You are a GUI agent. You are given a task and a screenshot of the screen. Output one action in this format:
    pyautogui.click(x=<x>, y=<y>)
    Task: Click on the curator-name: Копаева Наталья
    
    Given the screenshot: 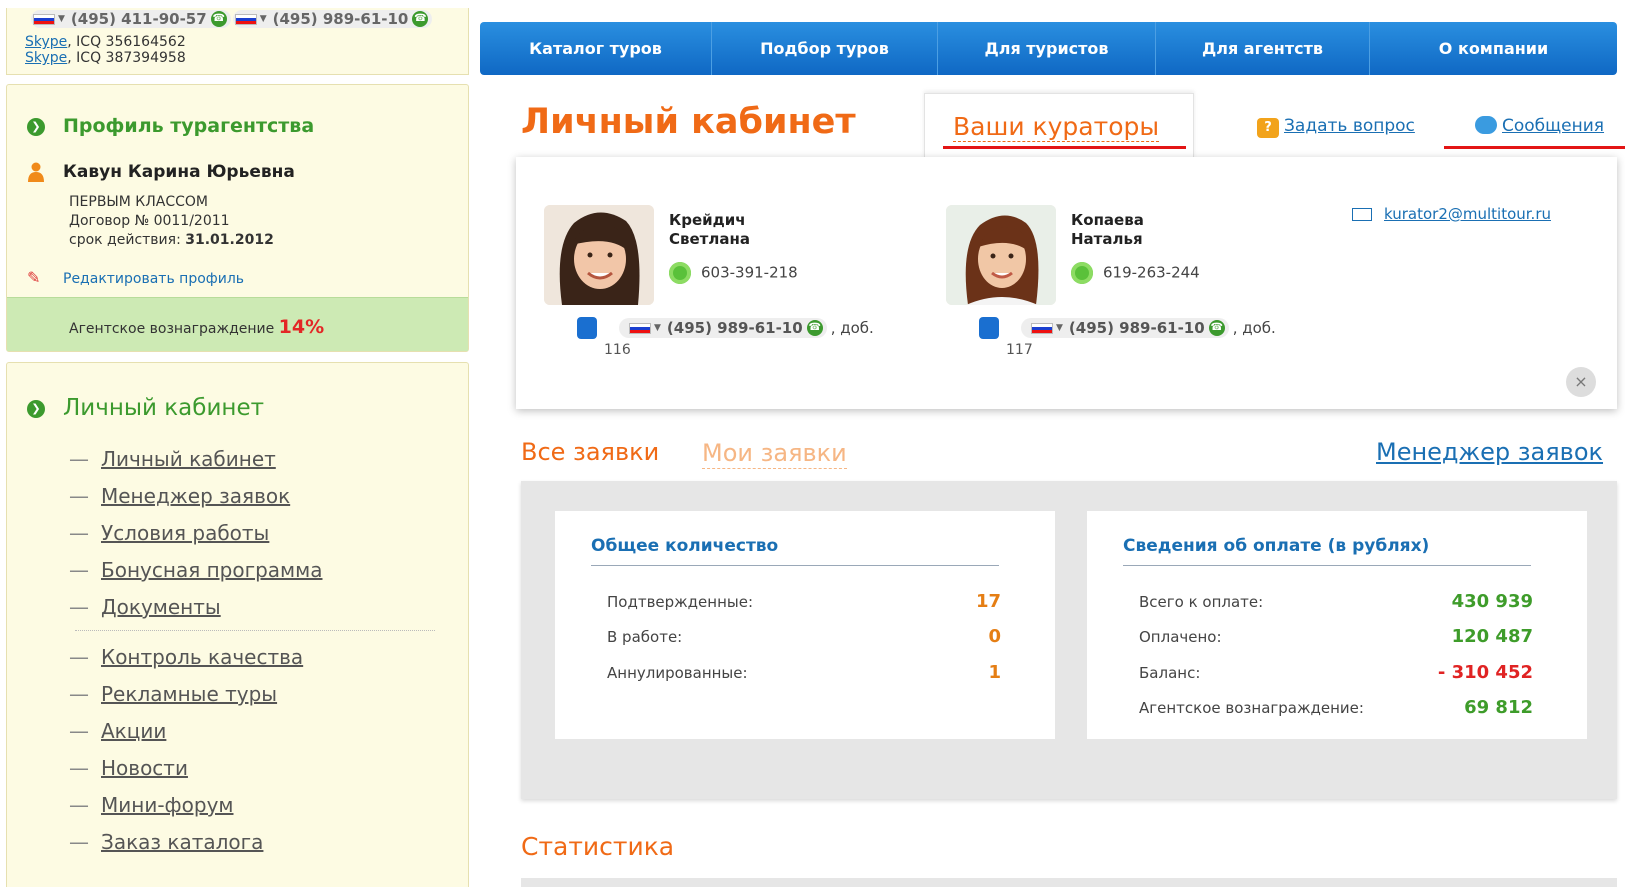 What is the action you would take?
    pyautogui.click(x=1107, y=229)
    